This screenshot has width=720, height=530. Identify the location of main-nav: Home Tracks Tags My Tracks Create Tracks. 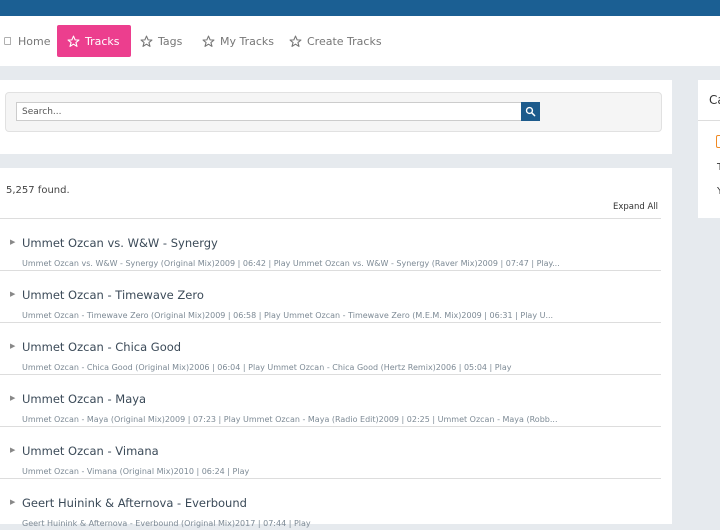
(360, 41).